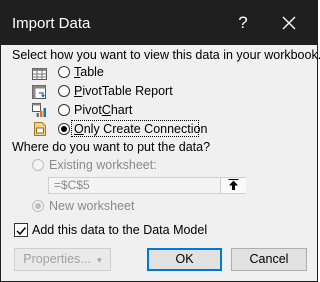 The image size is (320, 282). What do you see at coordinates (147, 185) in the screenshot?
I see `cell-reference-input: =$C$5` at bounding box center [147, 185].